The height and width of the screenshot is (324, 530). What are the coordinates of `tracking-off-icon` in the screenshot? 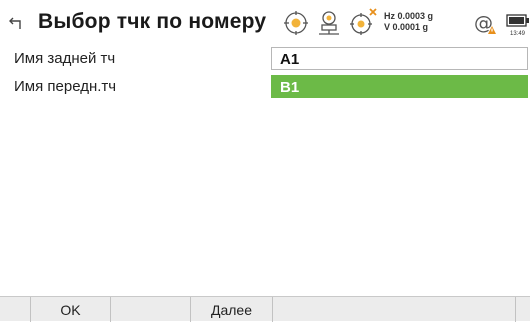 It's located at (363, 22).